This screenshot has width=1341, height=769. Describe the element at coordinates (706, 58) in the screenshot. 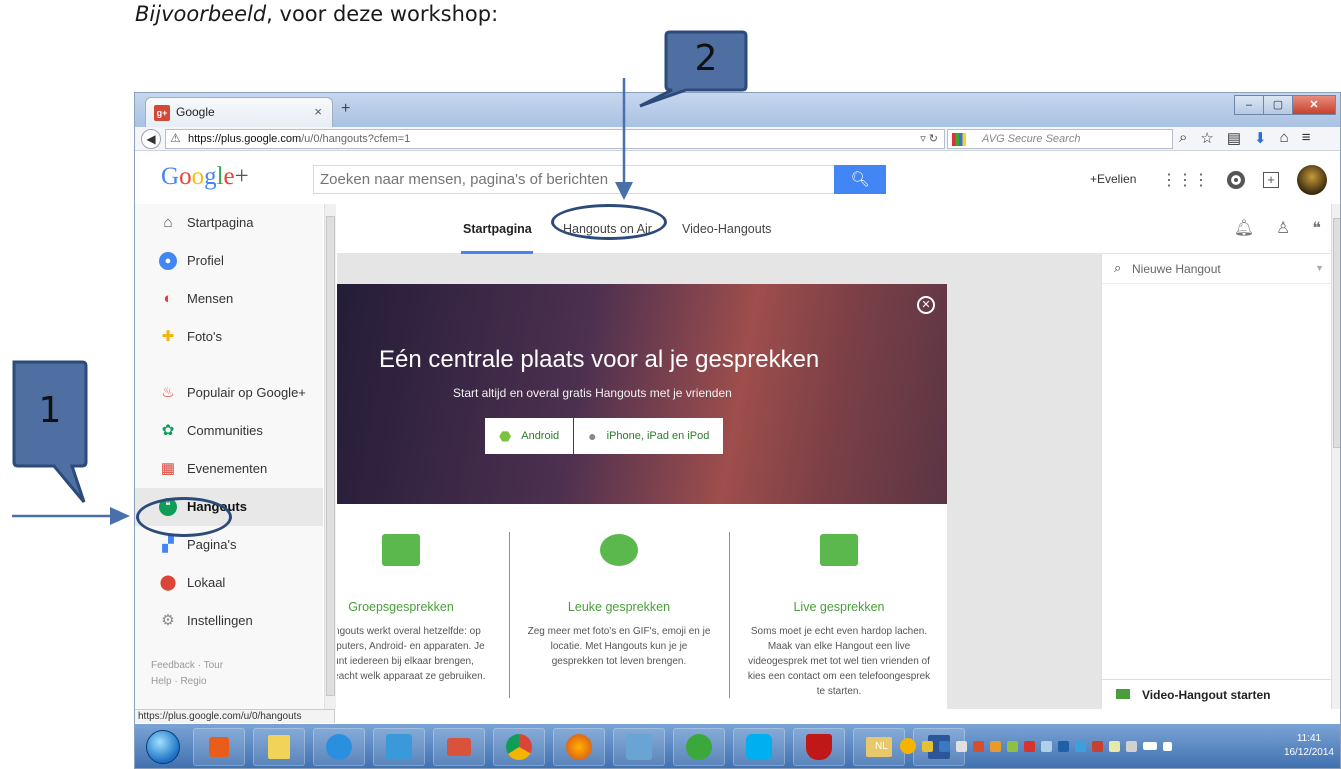

I see `callout-2-label: 2` at that location.